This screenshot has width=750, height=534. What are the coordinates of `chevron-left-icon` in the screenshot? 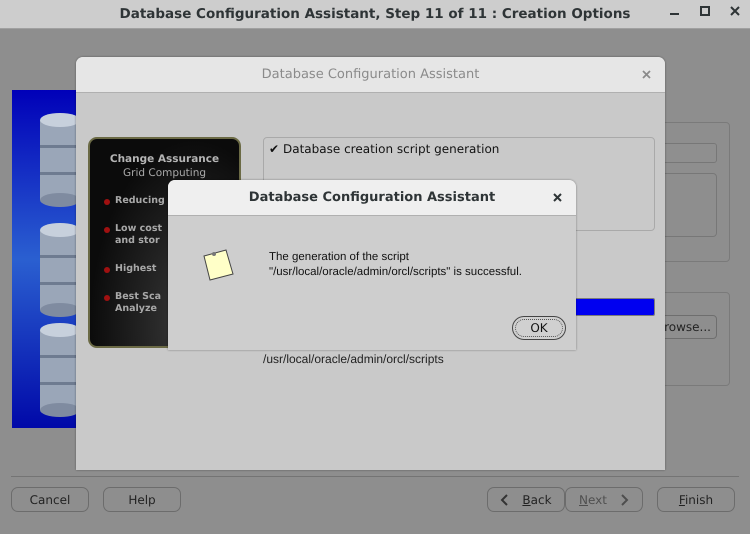 It's located at (504, 500).